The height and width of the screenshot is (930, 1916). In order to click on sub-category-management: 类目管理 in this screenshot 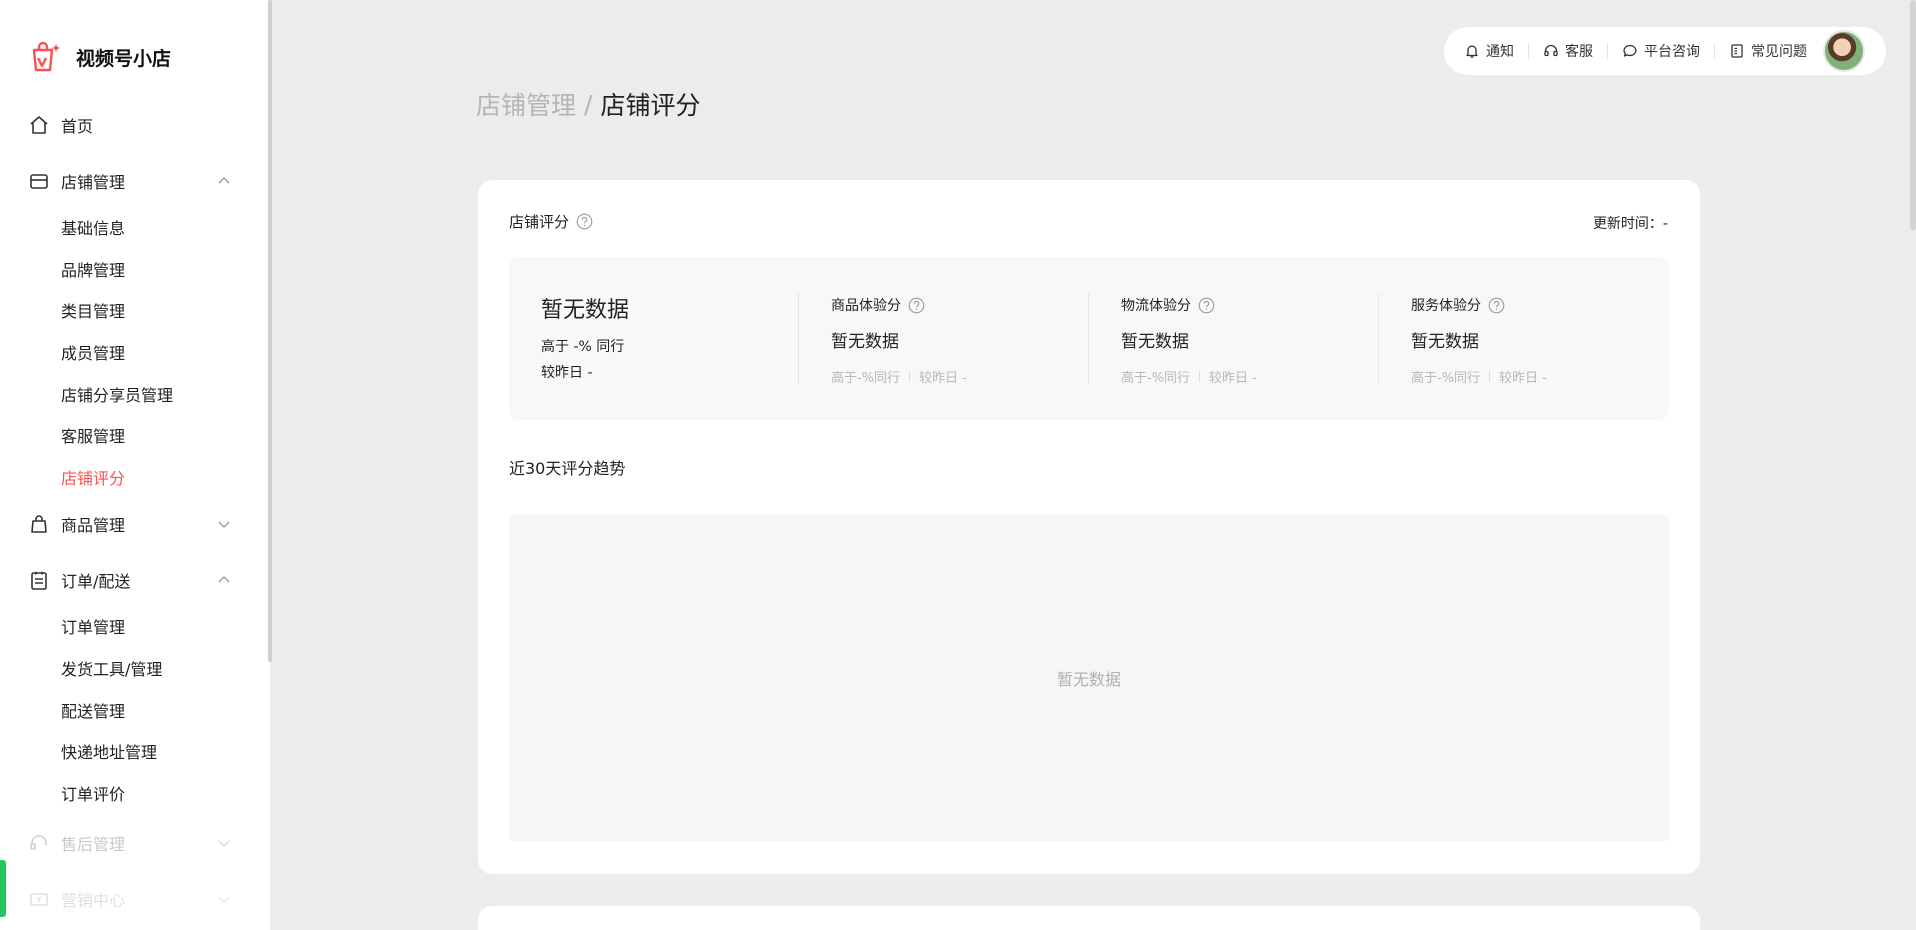, I will do `click(93, 312)`.